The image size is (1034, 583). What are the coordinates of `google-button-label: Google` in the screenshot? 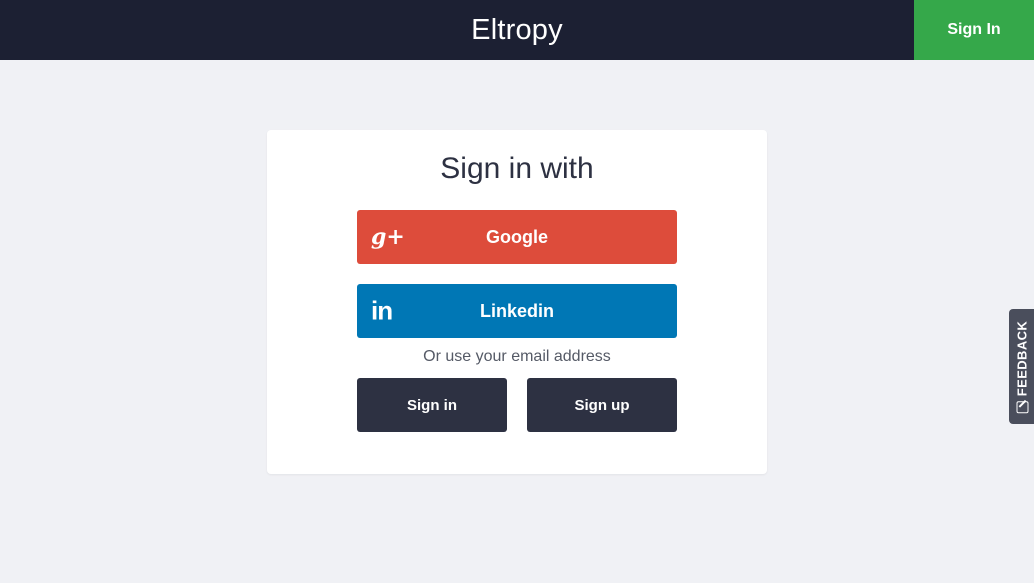 It's located at (517, 236).